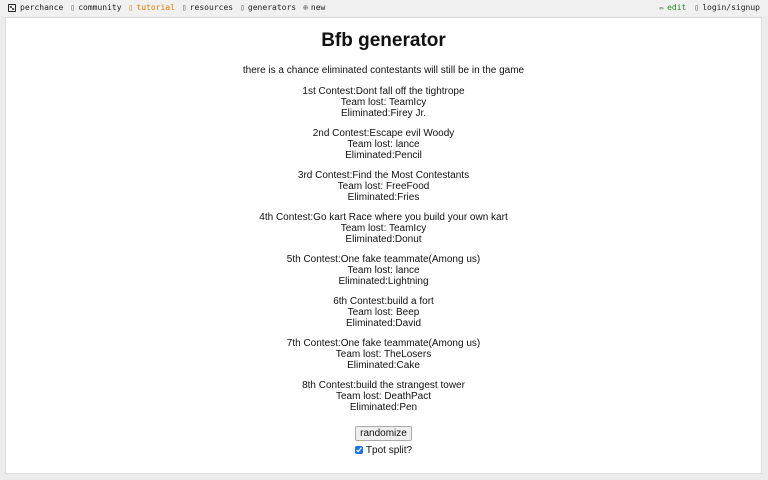 The width and height of the screenshot is (768, 480). What do you see at coordinates (383, 175) in the screenshot?
I see `contest-title: 3rd Contest:Find the Most Contestants` at bounding box center [383, 175].